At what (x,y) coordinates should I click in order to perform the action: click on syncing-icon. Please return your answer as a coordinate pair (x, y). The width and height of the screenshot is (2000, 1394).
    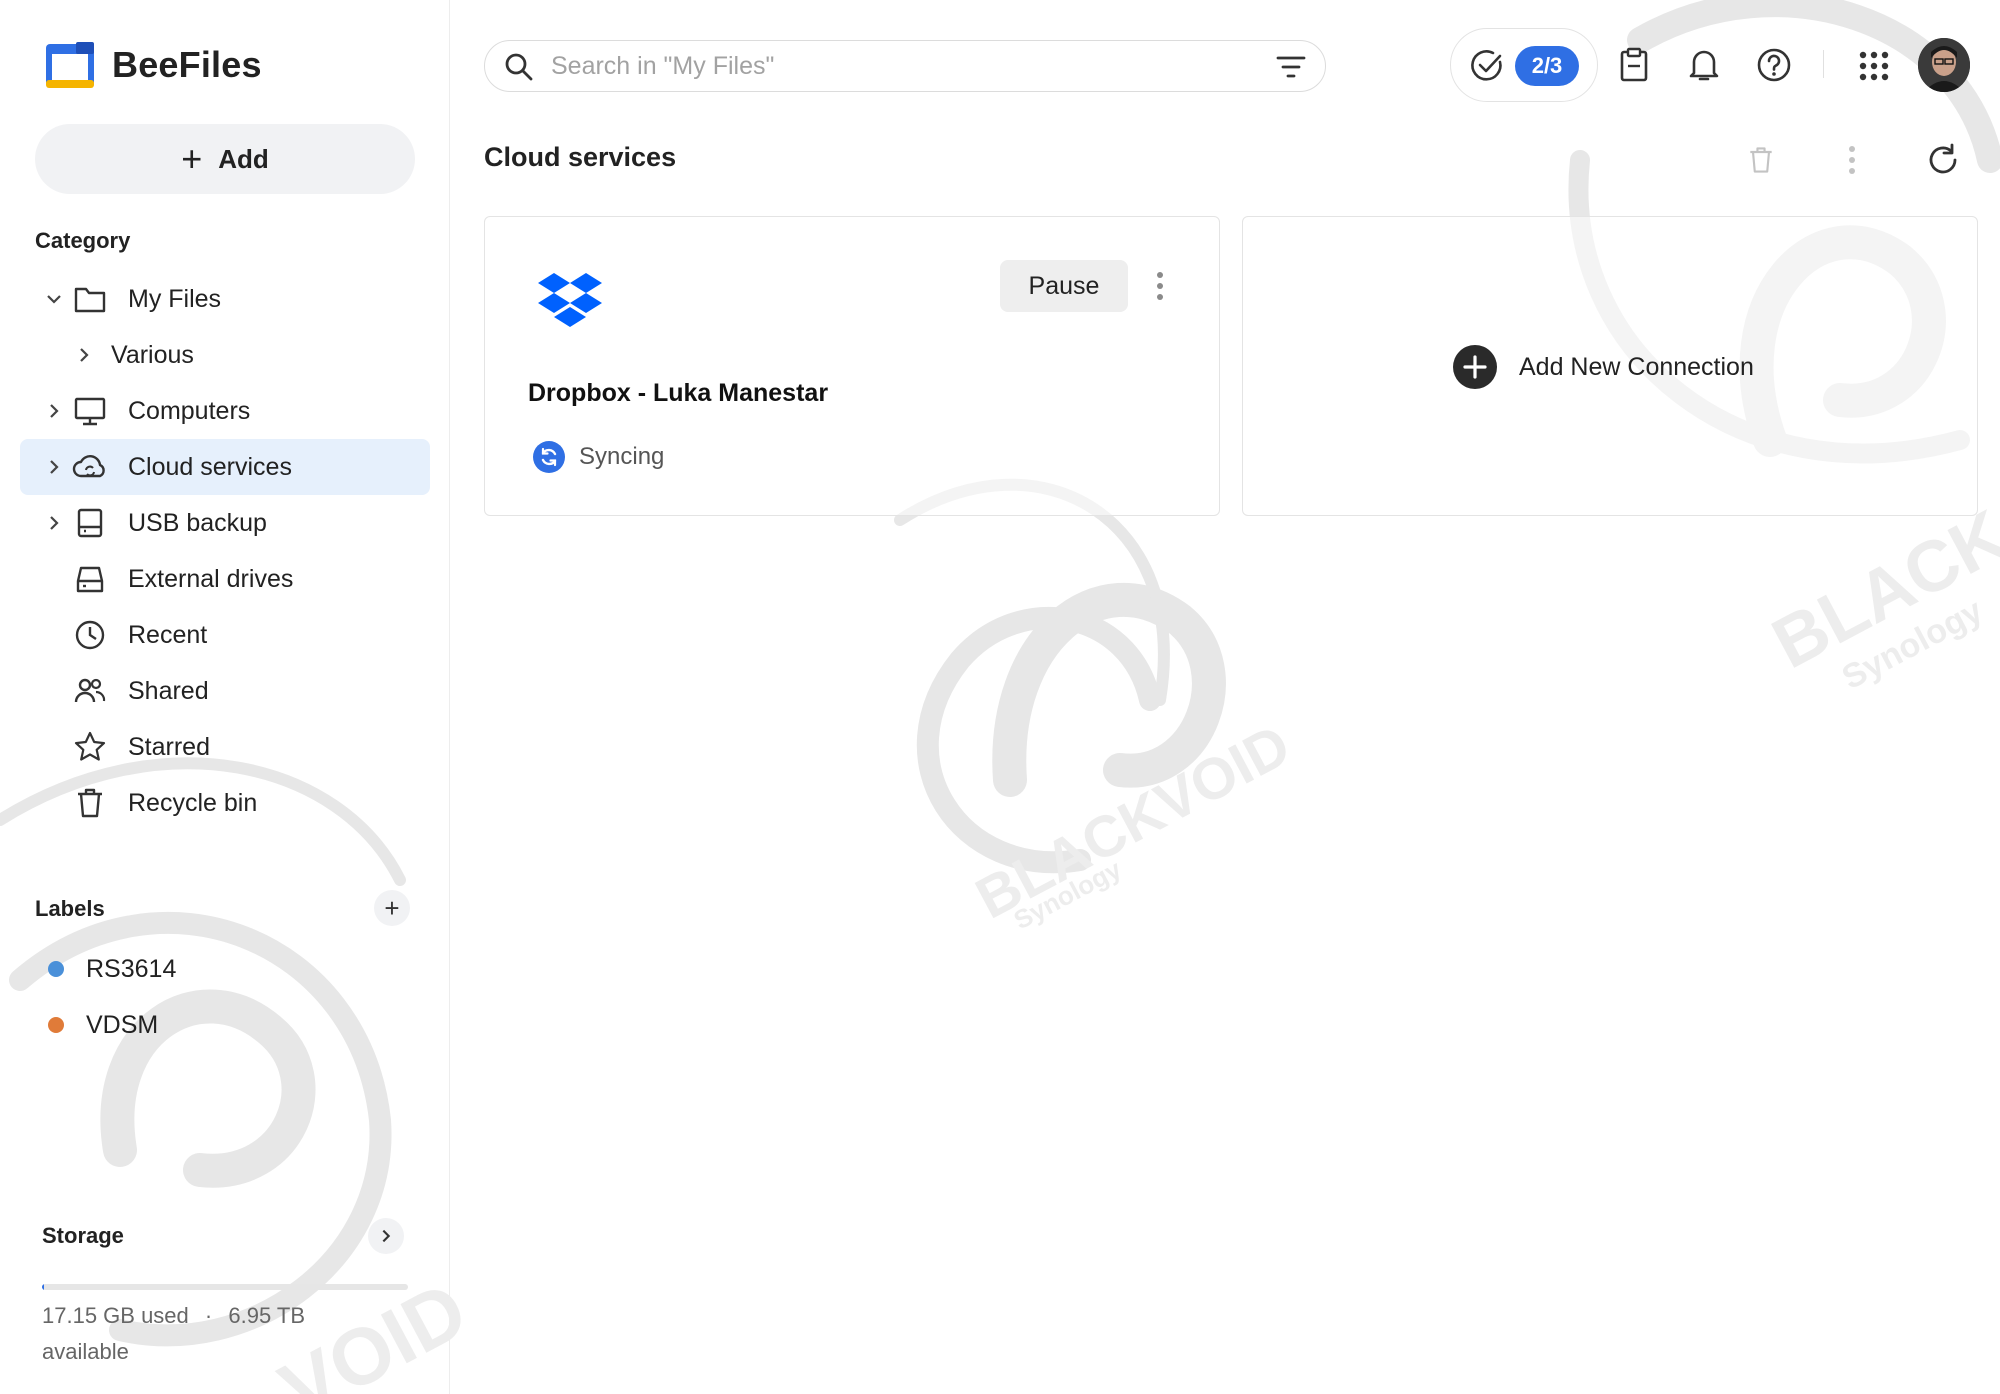
    Looking at the image, I should click on (549, 457).